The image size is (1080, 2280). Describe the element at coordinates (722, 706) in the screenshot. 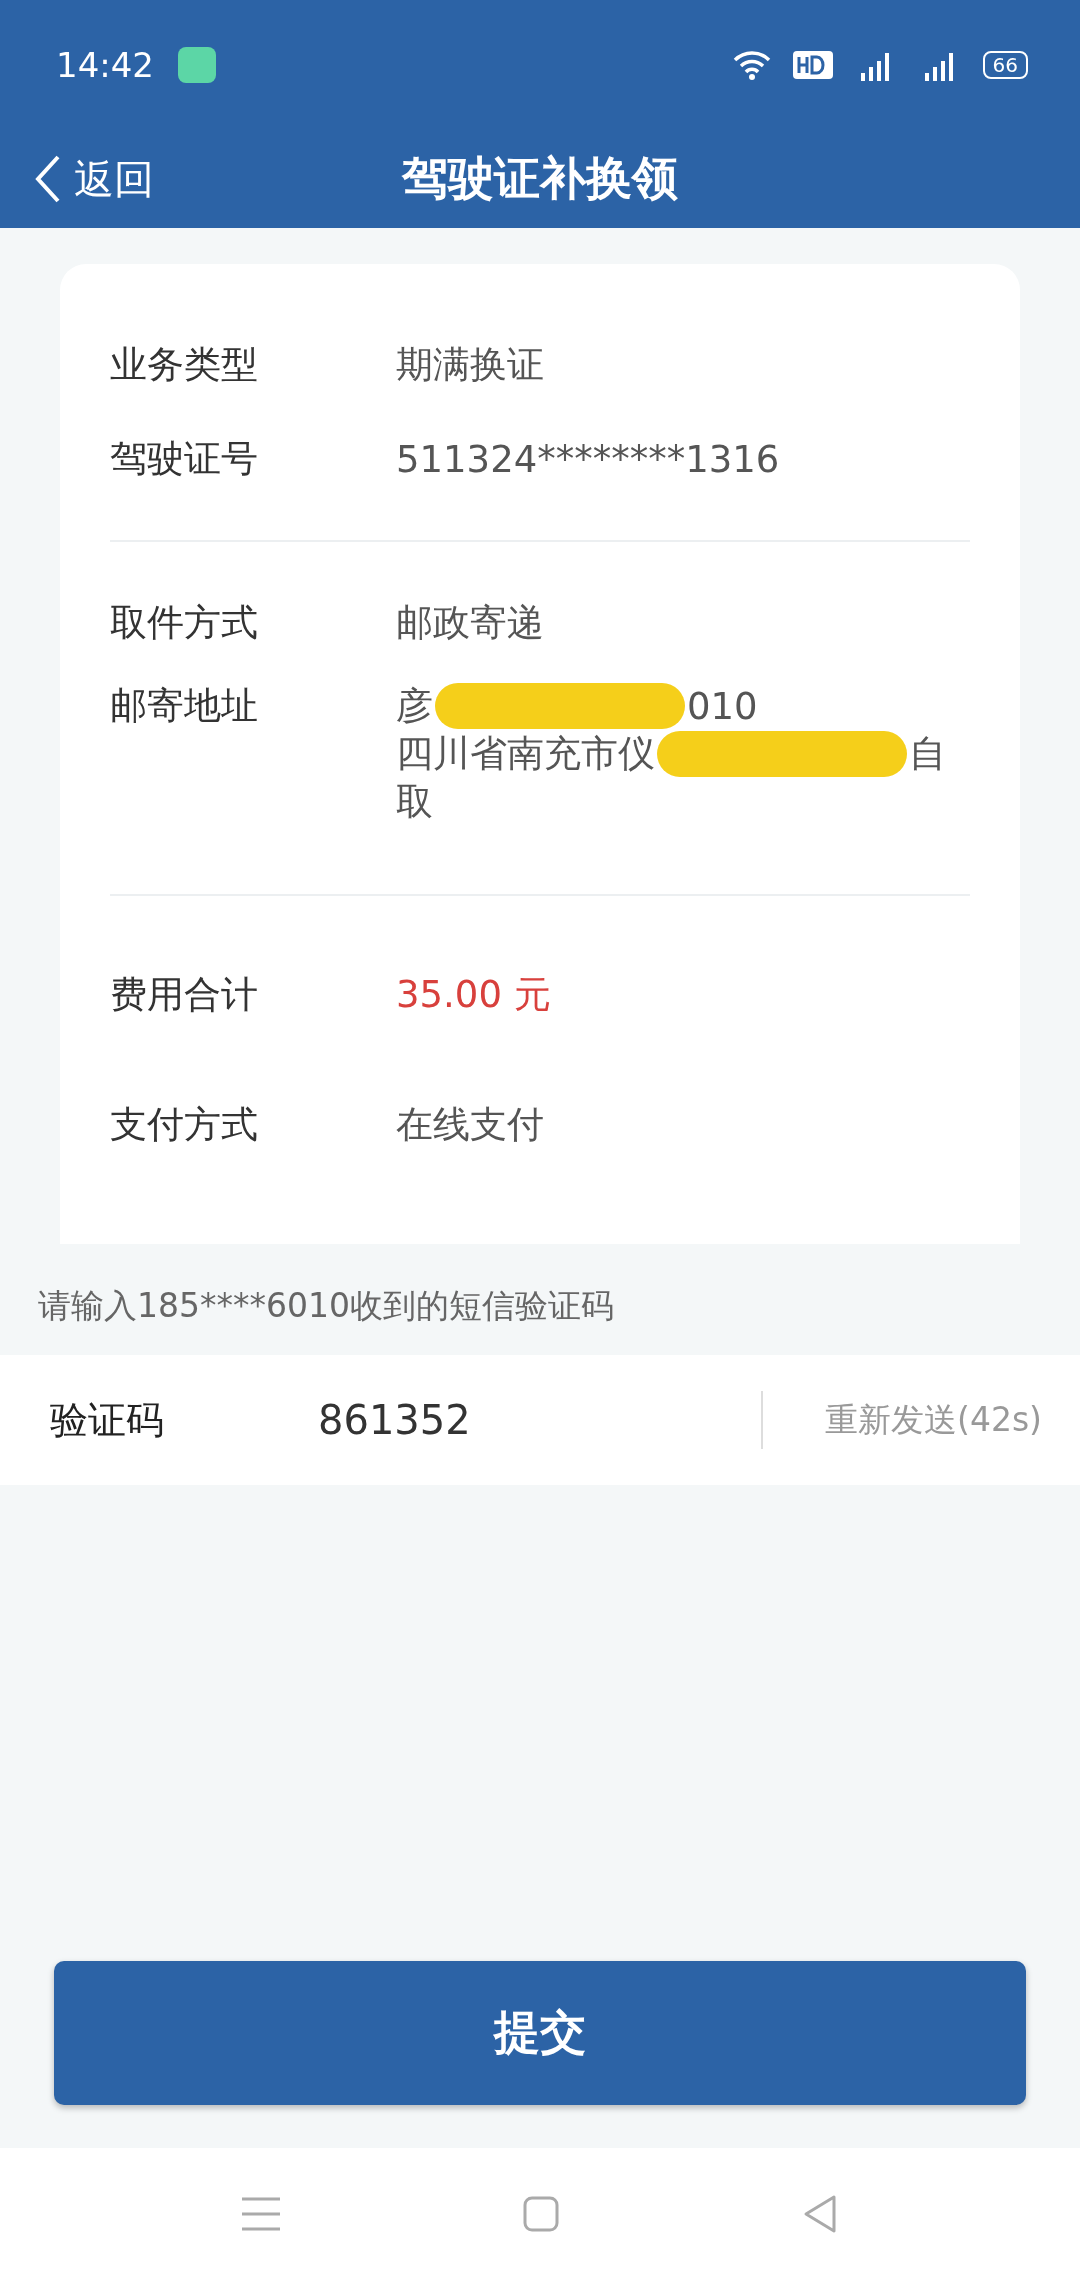

I see `address-text: 010` at that location.